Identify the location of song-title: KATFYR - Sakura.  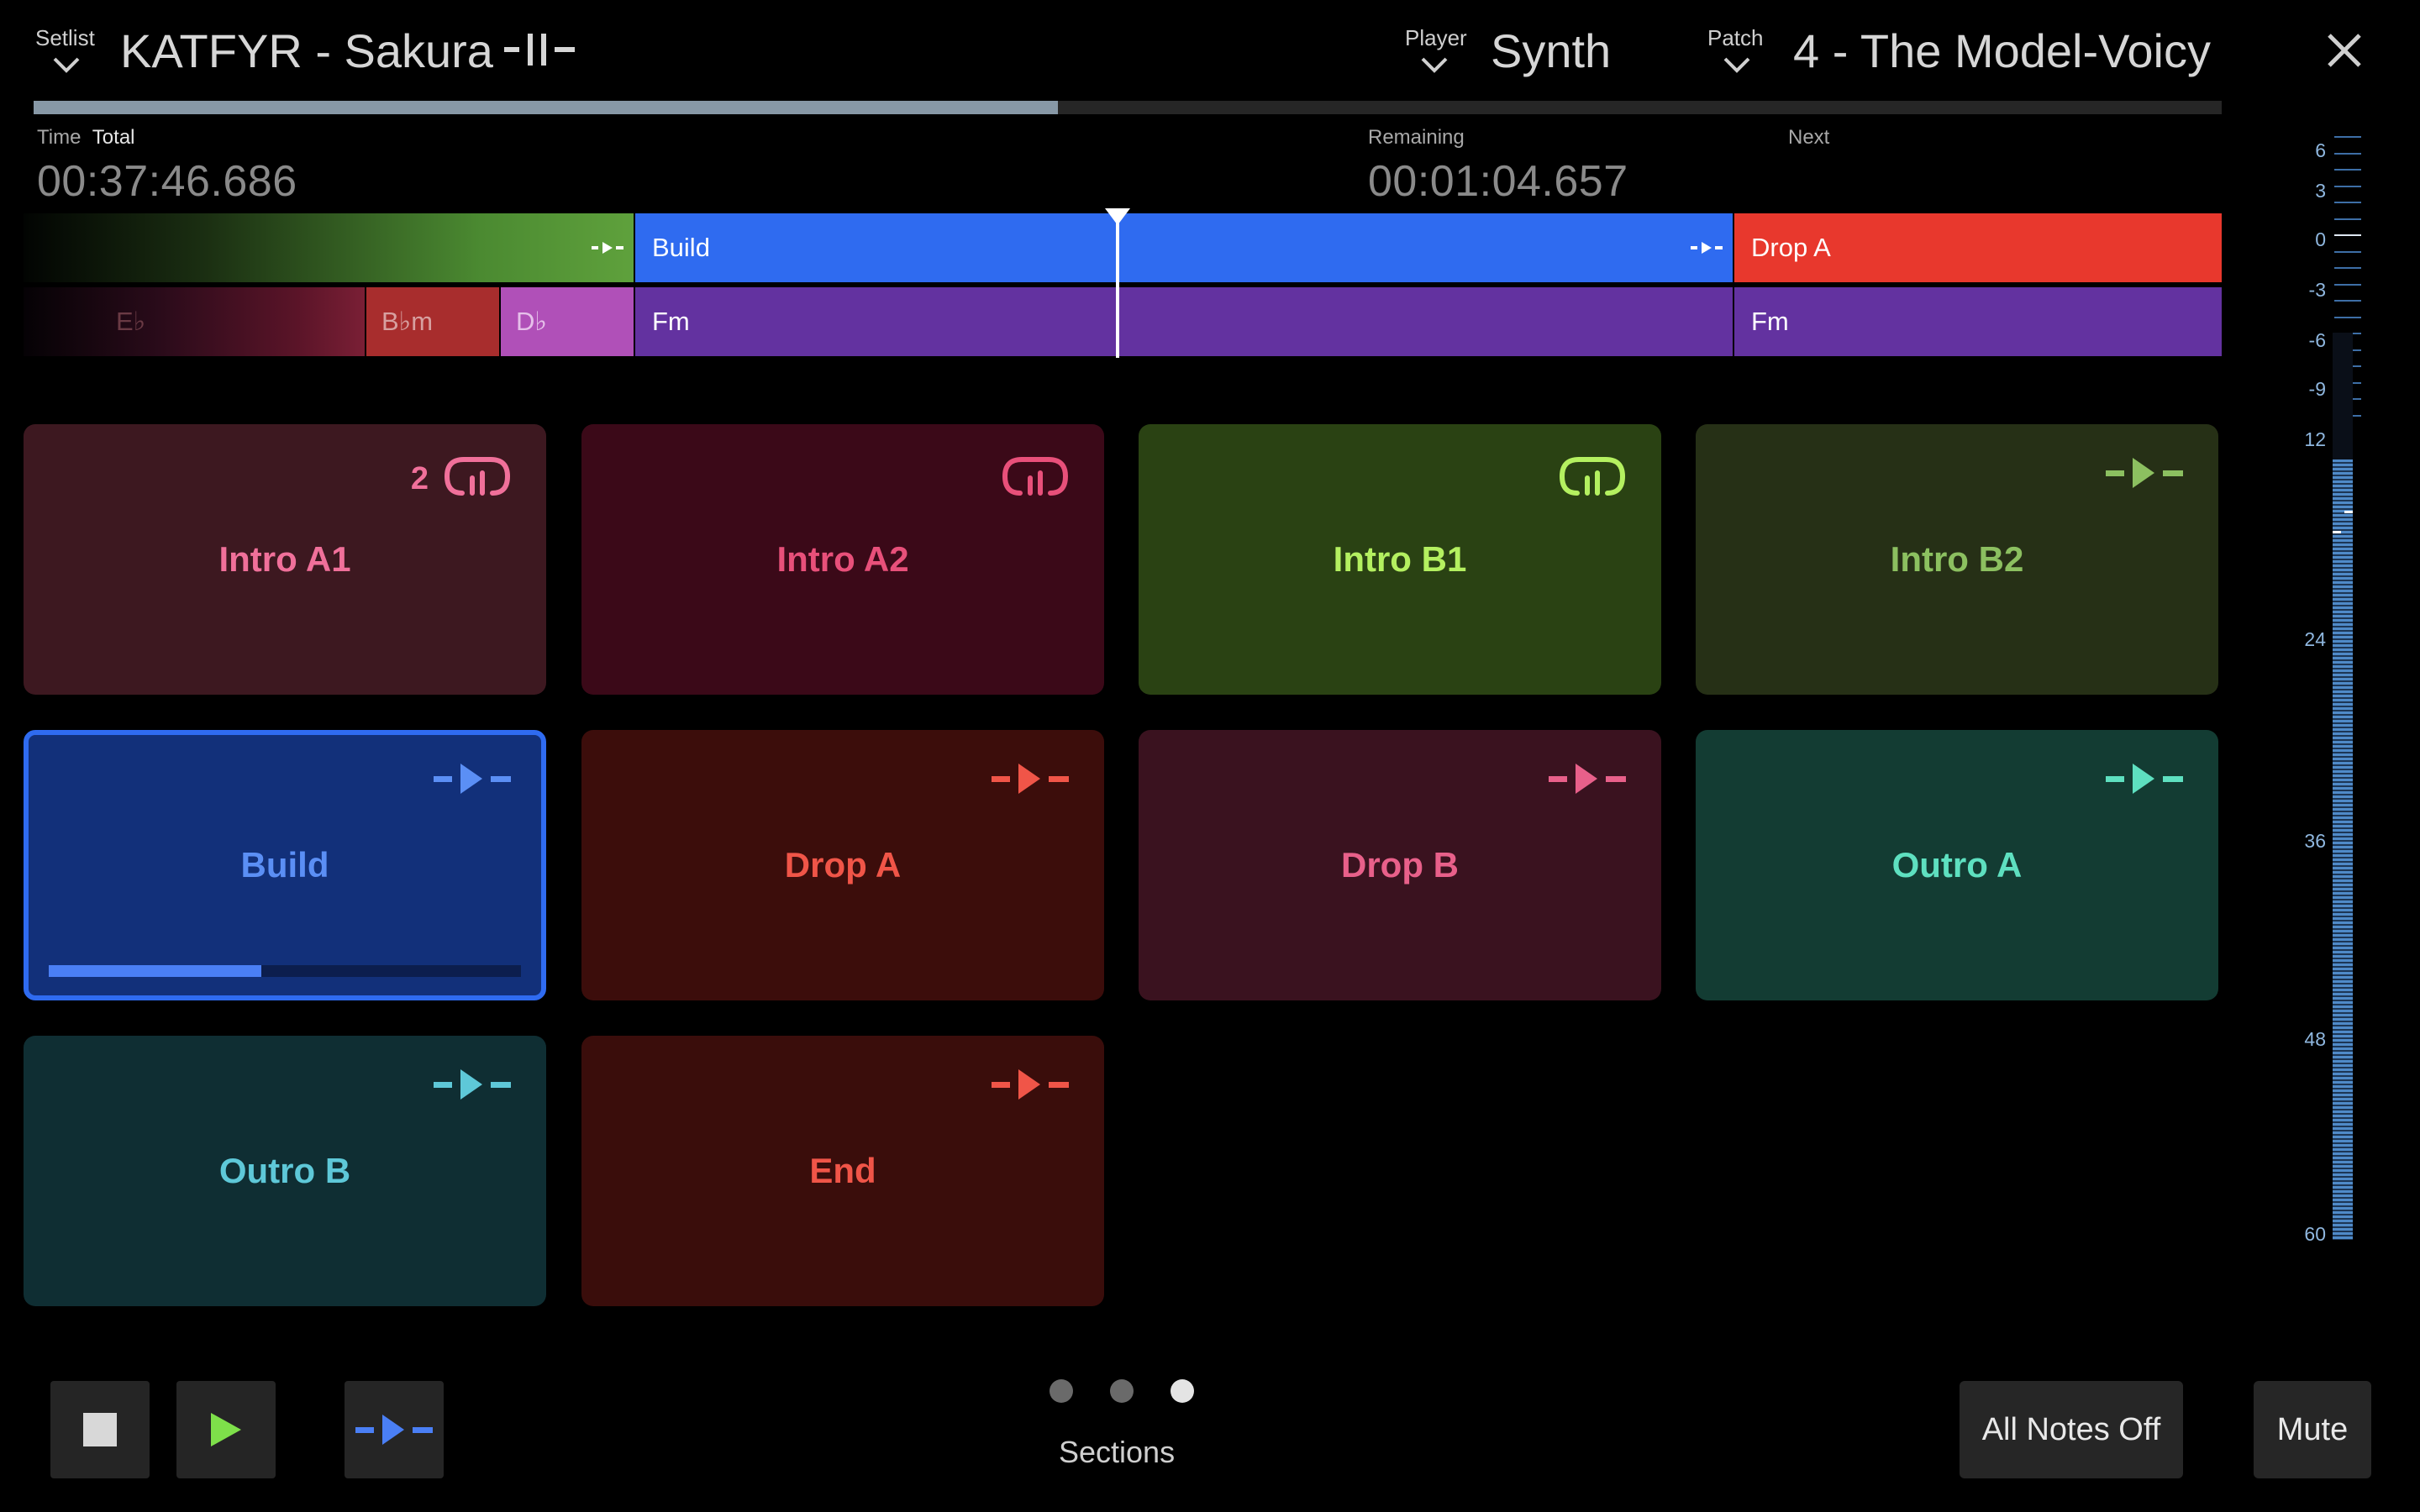
(306, 50).